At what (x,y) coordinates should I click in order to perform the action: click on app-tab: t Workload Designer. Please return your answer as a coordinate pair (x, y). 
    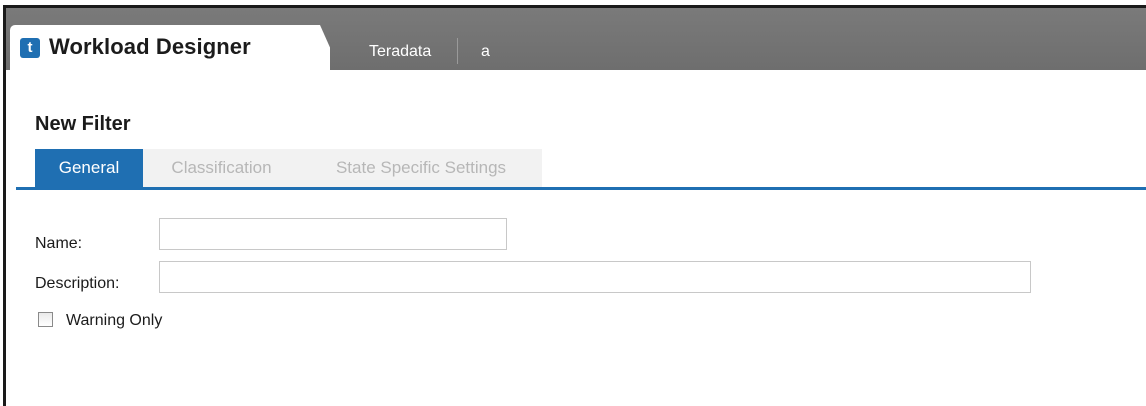
    Looking at the image, I should click on (170, 47).